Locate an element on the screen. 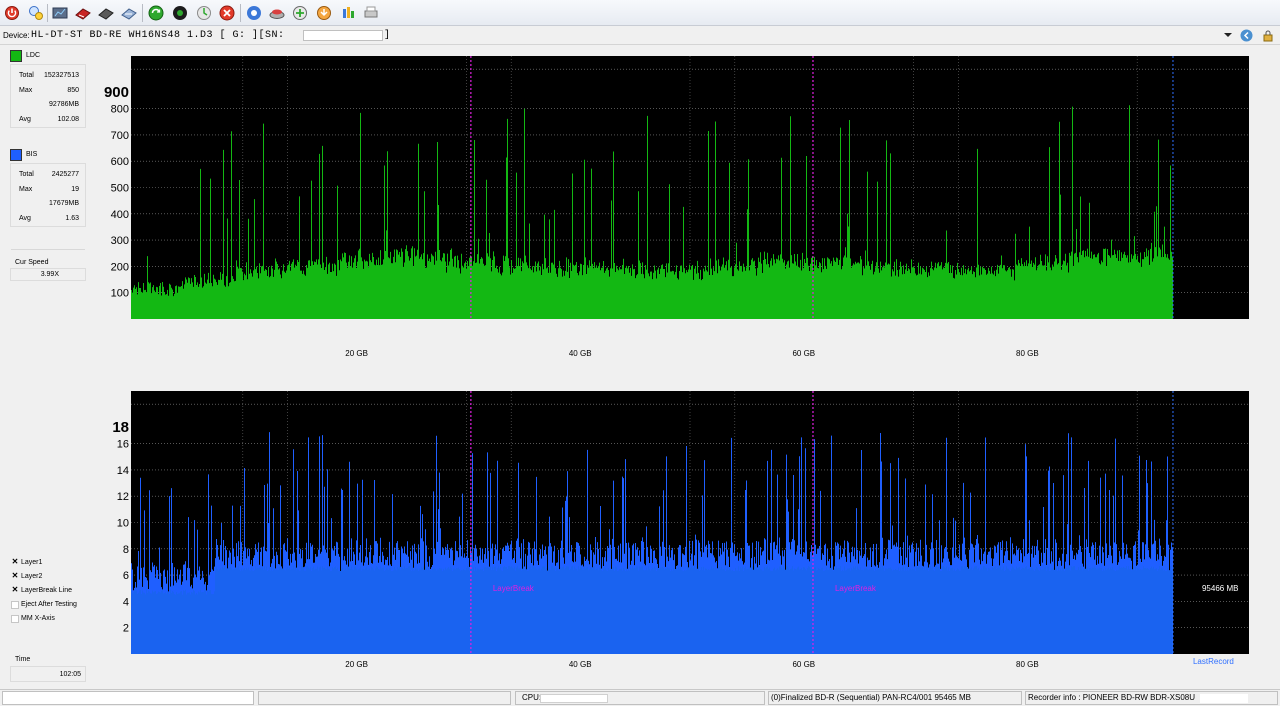 Image resolution: width=1280 pixels, height=706 pixels. bis-y-tick-label: 14 is located at coordinates (123, 471).